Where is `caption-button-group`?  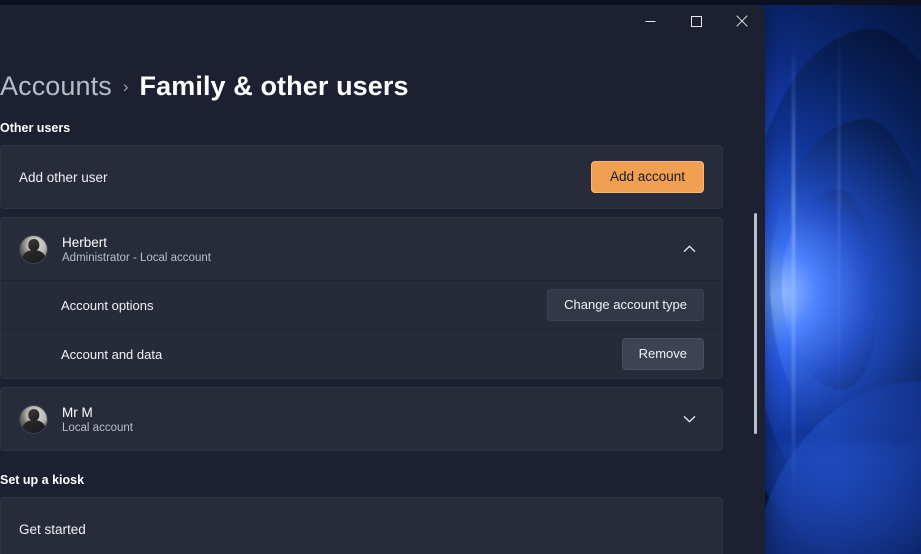 caption-button-group is located at coordinates (696, 21).